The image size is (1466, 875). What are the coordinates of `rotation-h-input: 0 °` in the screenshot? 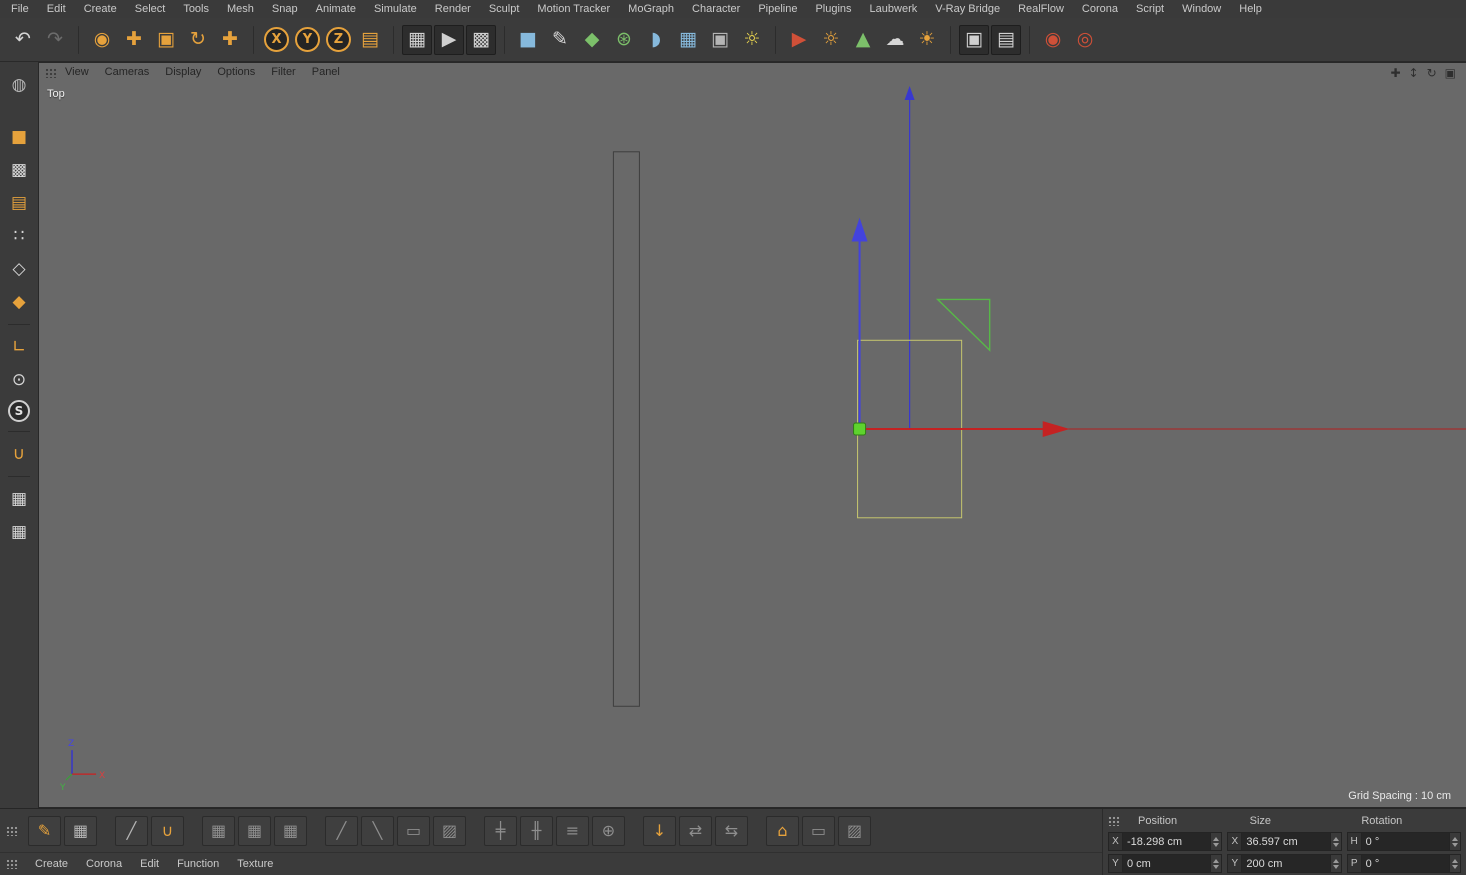 It's located at (1405, 841).